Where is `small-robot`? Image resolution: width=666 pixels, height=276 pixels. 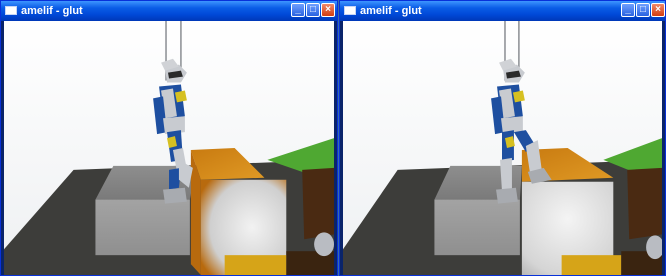 small-robot is located at coordinates (324, 244).